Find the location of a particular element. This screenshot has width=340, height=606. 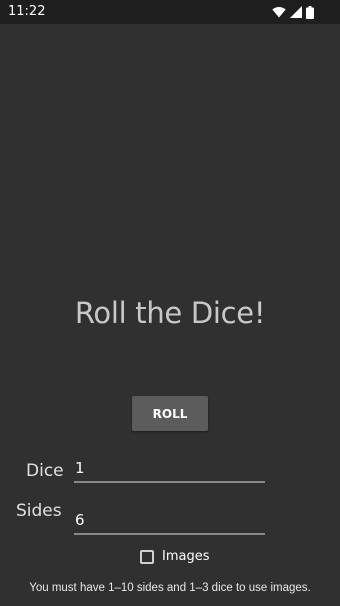

dice-input: 1 is located at coordinates (80, 468).